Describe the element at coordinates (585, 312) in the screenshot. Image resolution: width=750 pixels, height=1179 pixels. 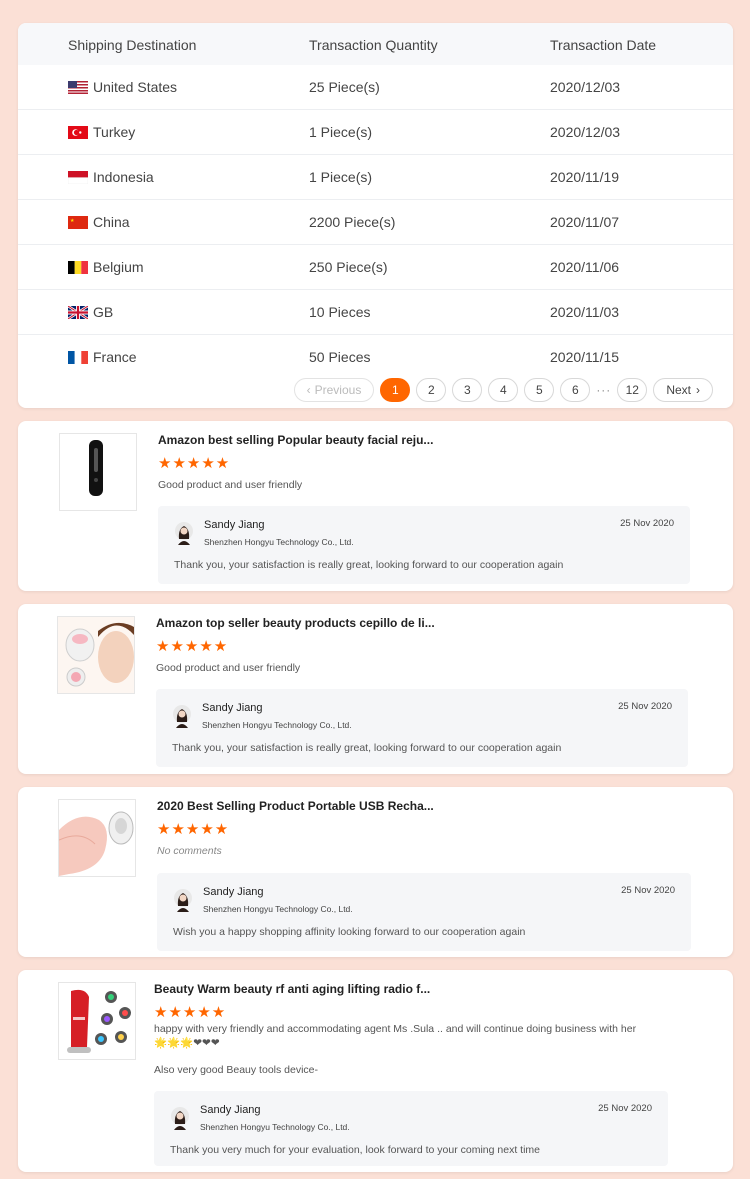
I see `date-cell: 2020/11/03` at that location.